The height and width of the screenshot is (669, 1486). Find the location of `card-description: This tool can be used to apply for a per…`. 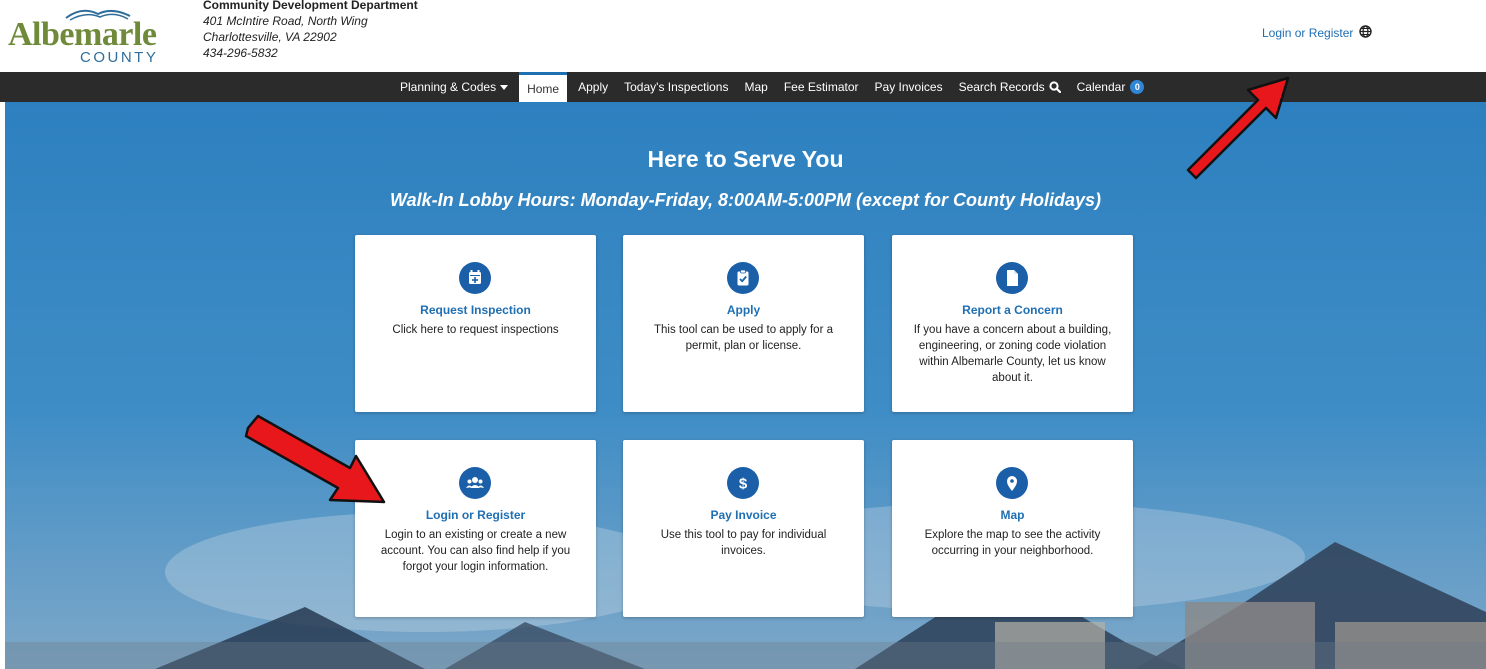

card-description: This tool can be used to apply for a per… is located at coordinates (743, 338).